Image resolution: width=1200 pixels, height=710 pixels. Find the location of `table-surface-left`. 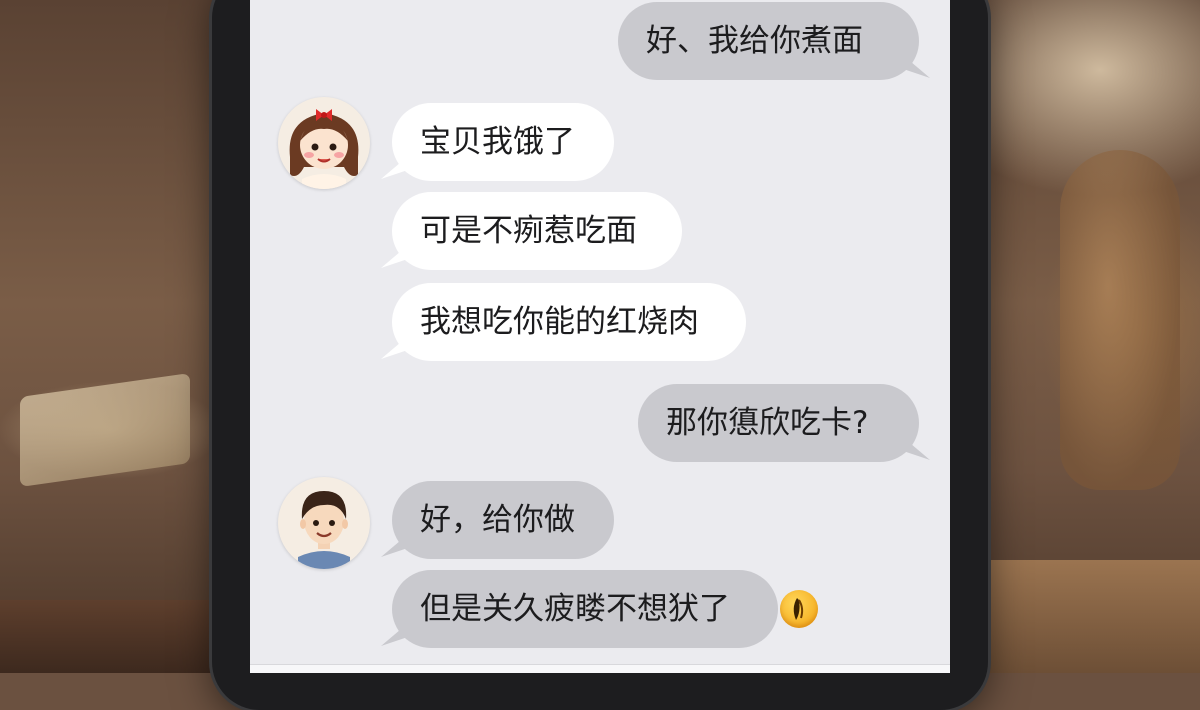

table-surface-left is located at coordinates (110, 636).